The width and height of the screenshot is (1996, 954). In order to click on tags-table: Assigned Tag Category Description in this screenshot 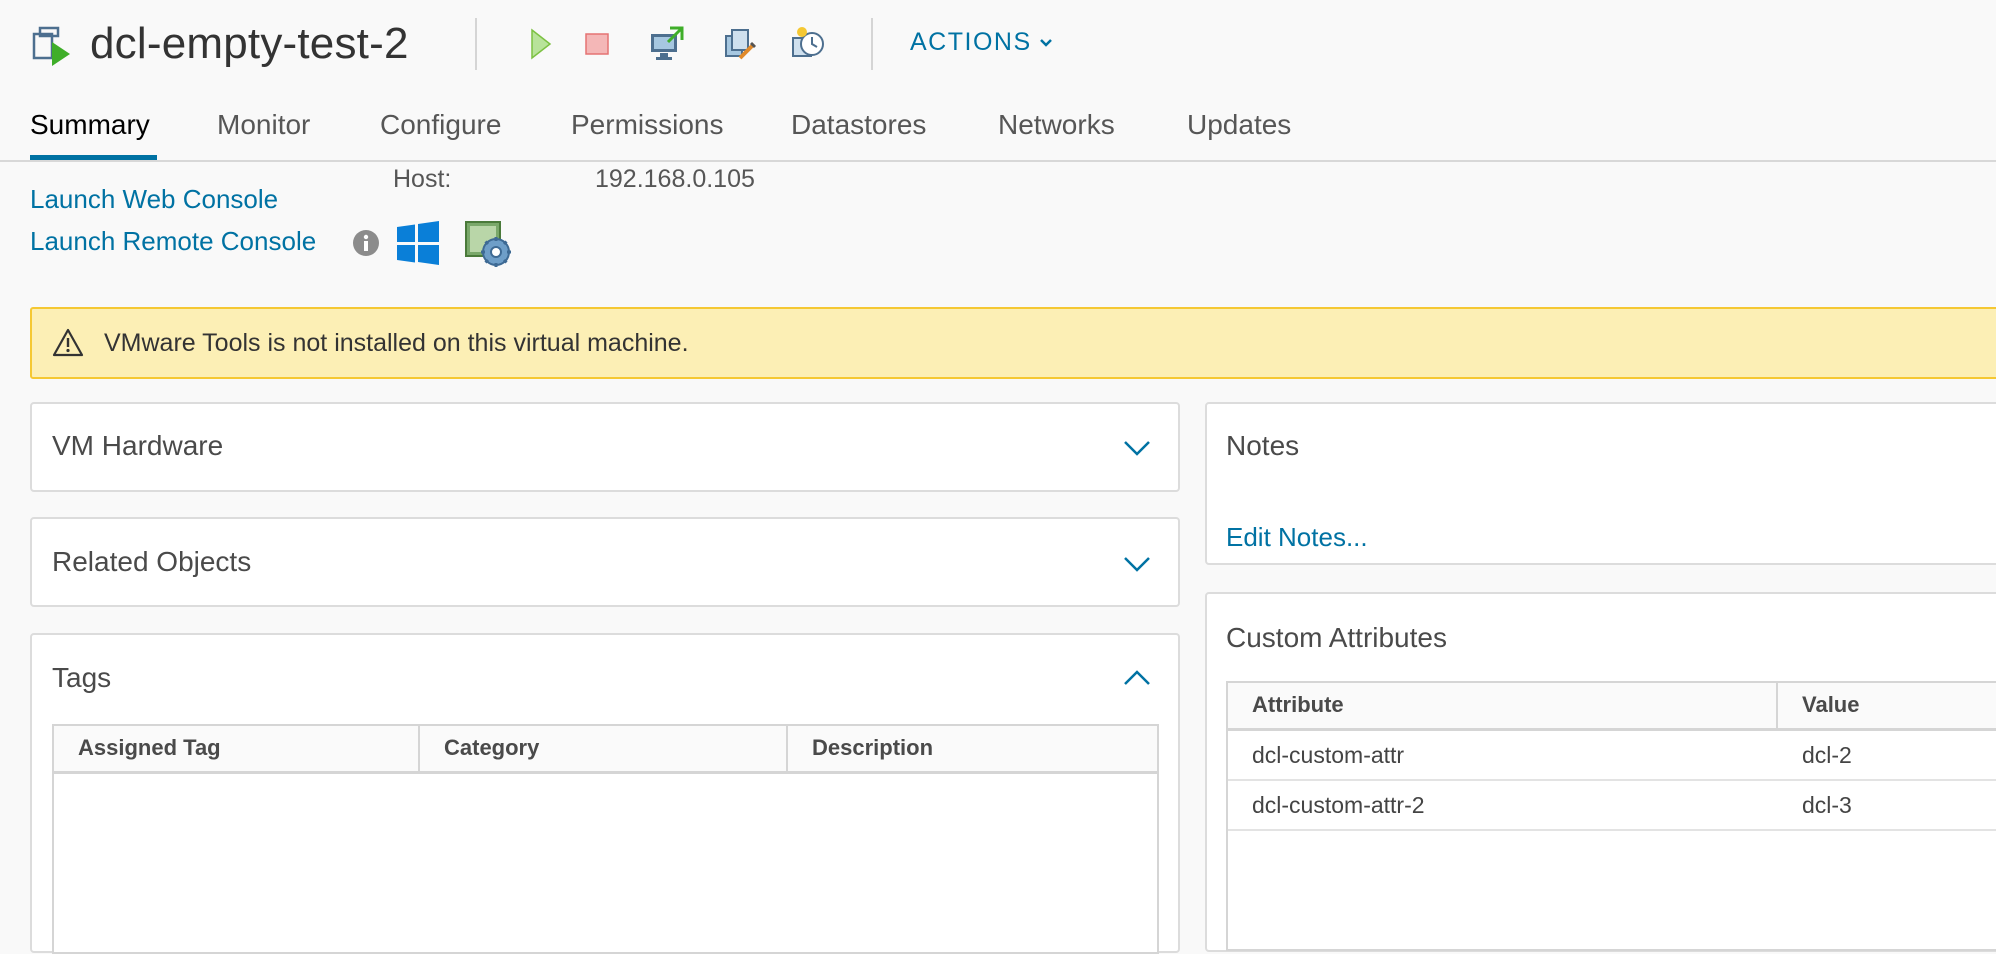, I will do `click(605, 839)`.